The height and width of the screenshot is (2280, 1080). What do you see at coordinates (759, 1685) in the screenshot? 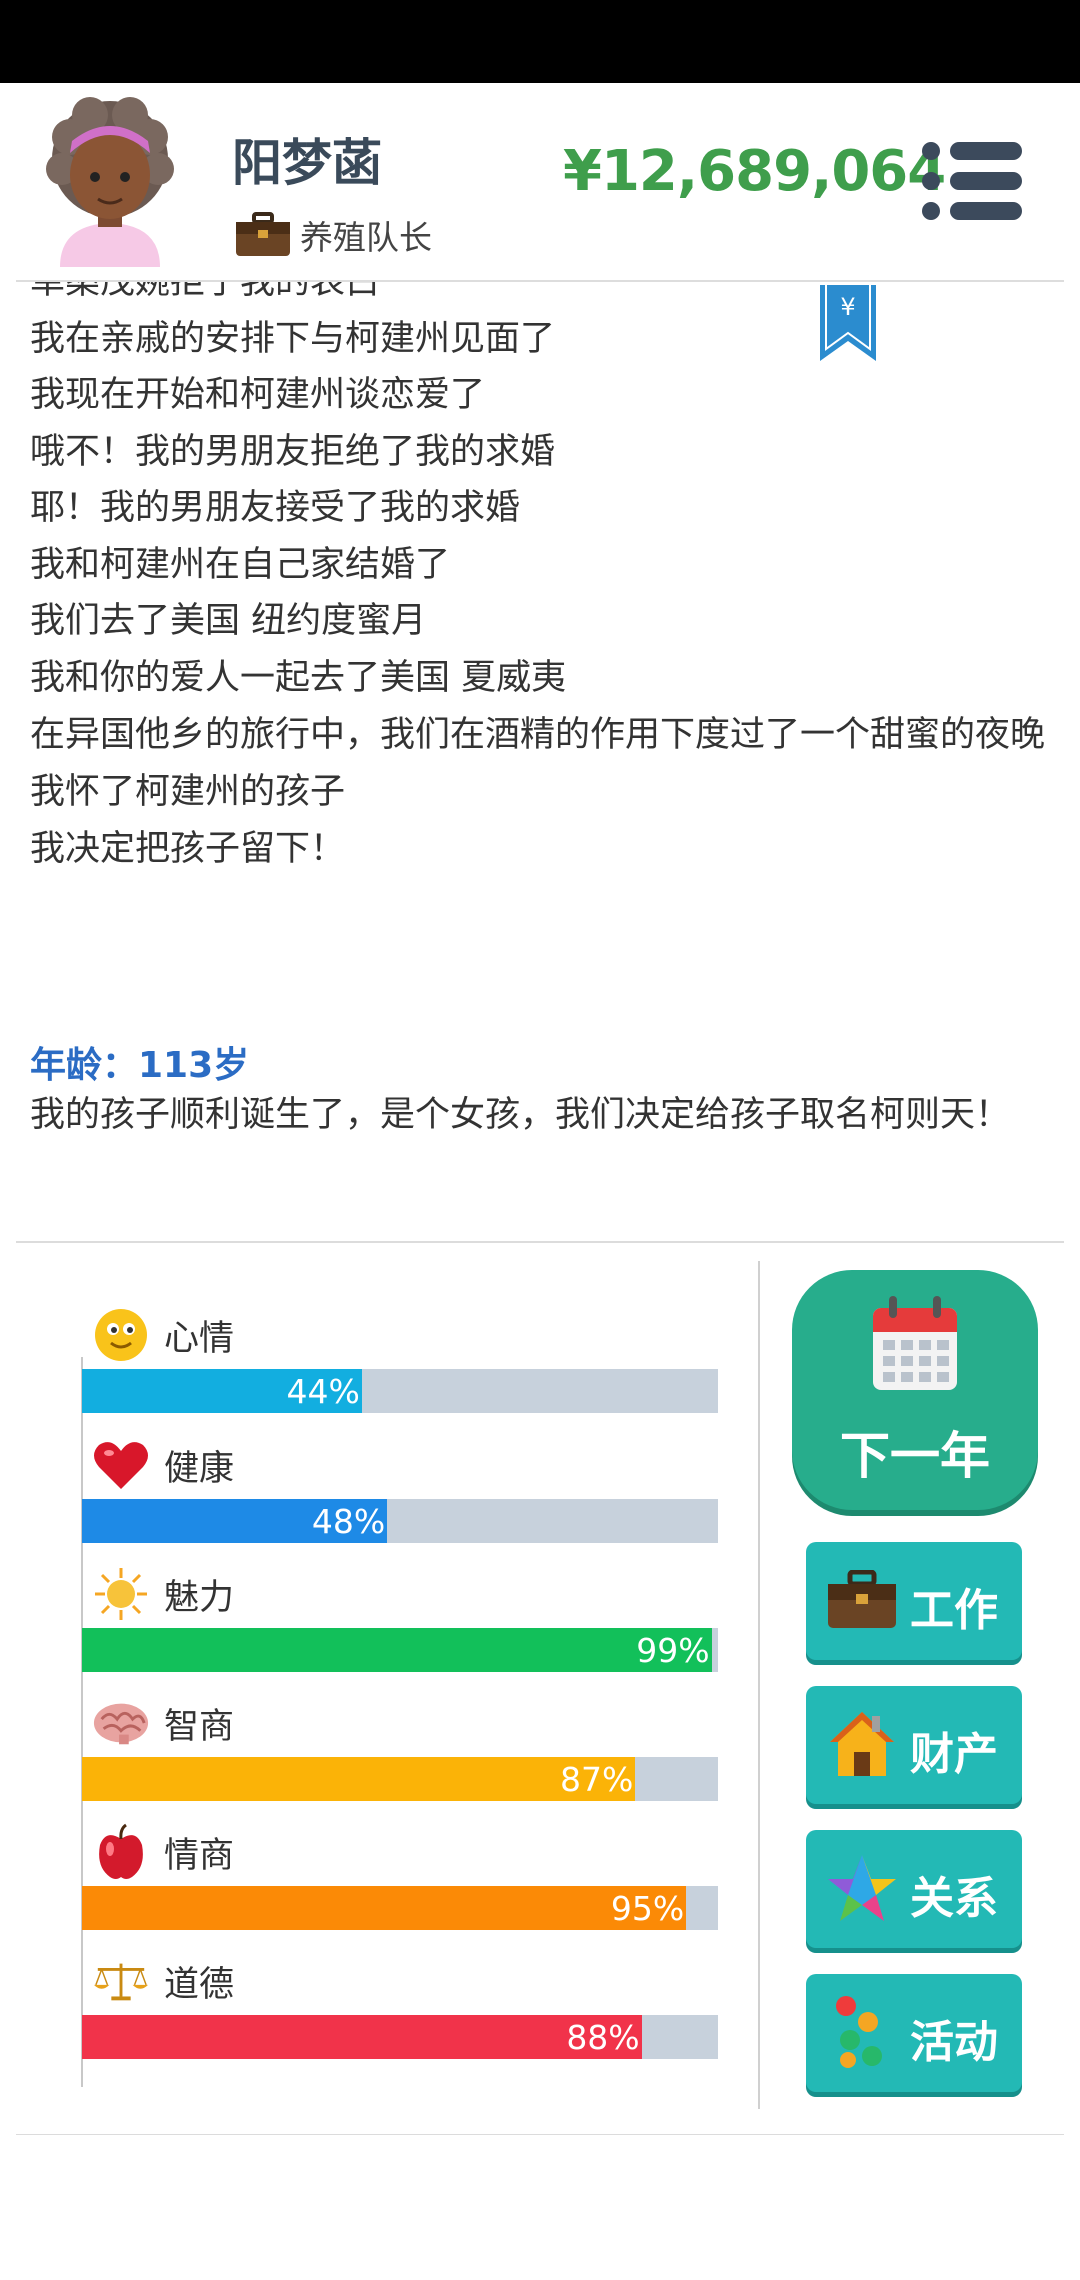
I see `panel-divider` at bounding box center [759, 1685].